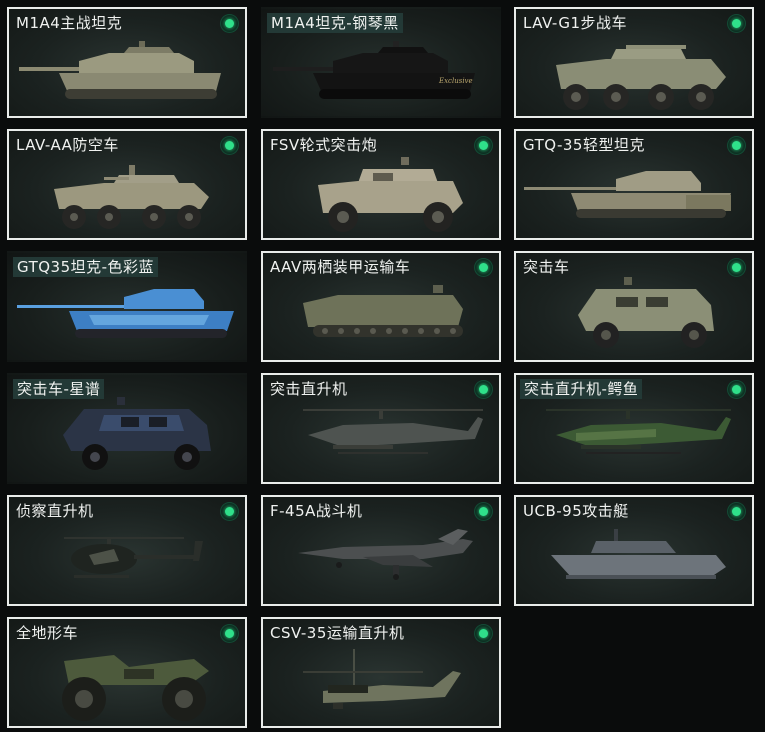 The image size is (765, 732). Describe the element at coordinates (86, 267) in the screenshot. I see `vehicle-name: GTQ35坦克-色彩蓝` at that location.